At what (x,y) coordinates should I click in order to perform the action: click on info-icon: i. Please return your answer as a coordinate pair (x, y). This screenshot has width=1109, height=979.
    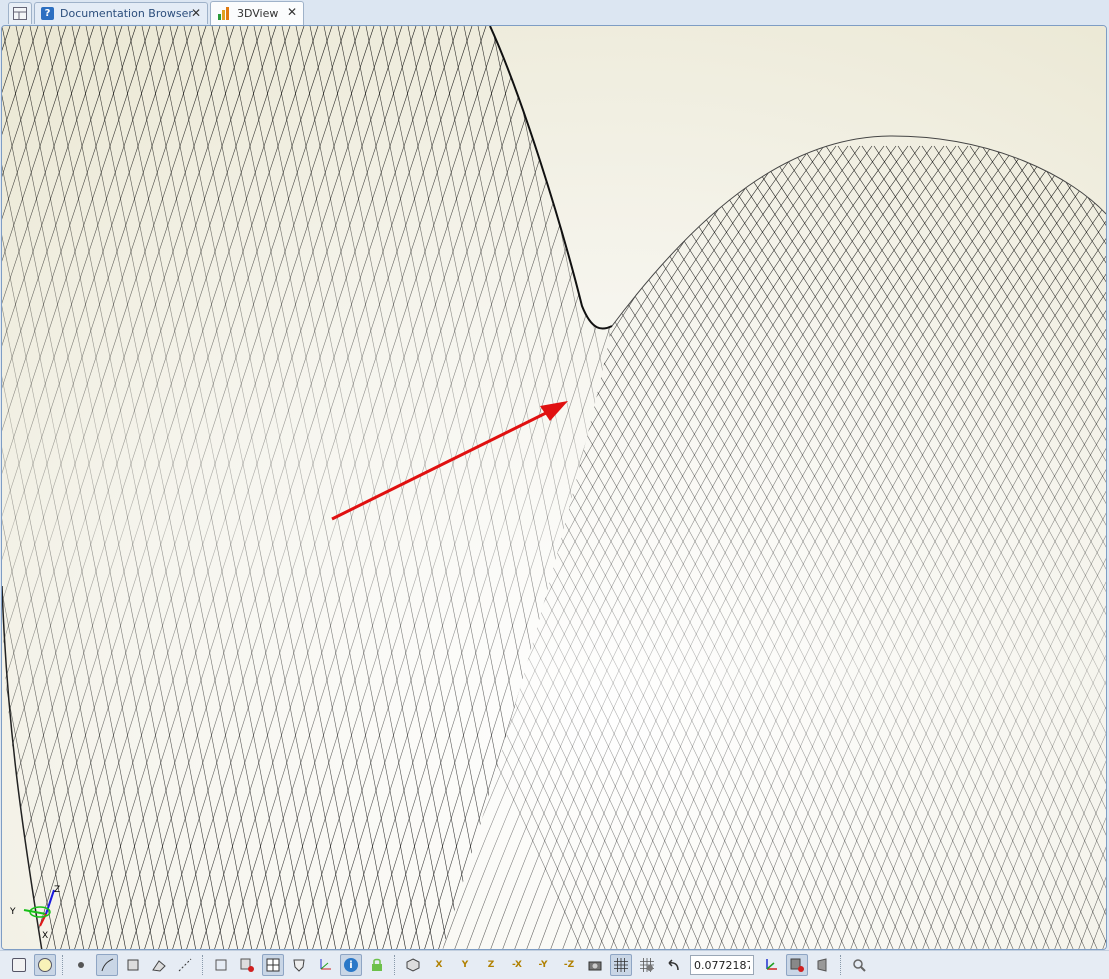
    Looking at the image, I should click on (351, 965).